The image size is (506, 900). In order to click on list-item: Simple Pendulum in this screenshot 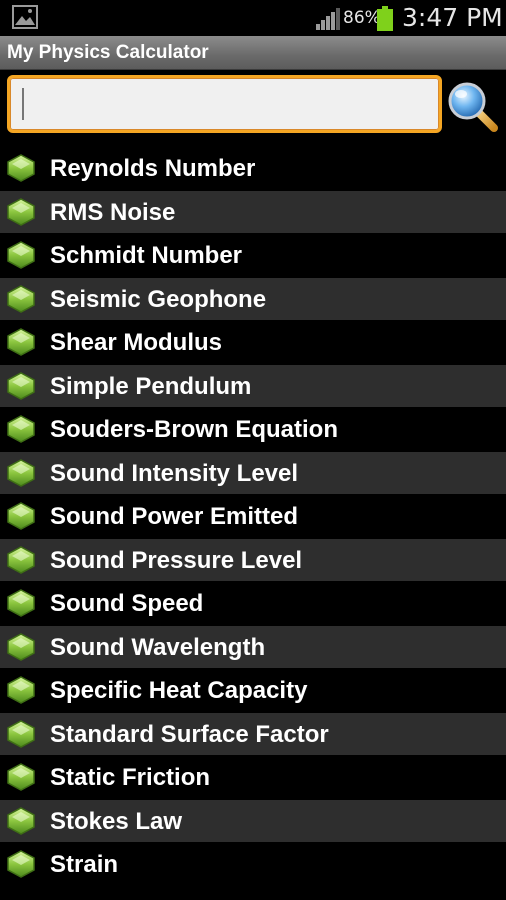, I will do `click(253, 386)`.